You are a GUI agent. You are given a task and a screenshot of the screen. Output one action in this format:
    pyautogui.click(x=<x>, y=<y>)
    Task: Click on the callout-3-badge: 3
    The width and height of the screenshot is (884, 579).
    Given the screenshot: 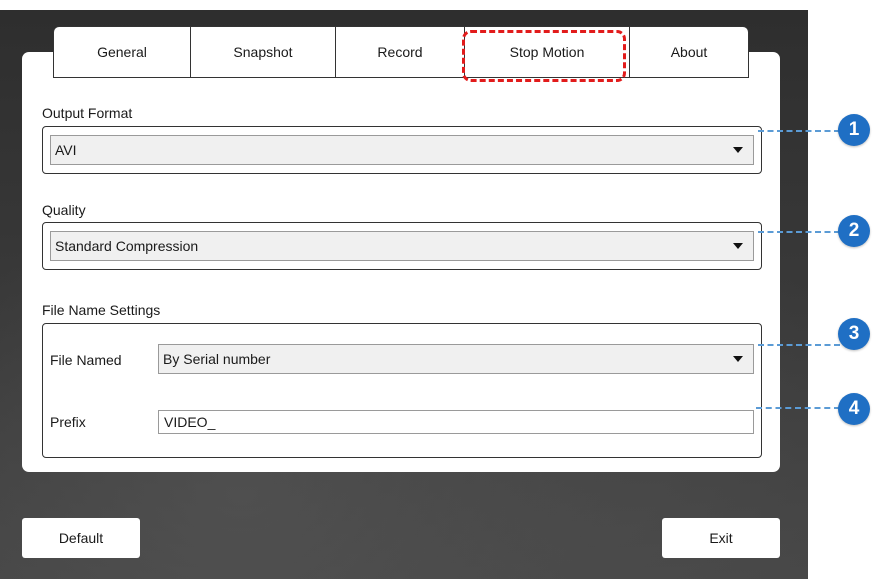 What is the action you would take?
    pyautogui.click(x=854, y=334)
    